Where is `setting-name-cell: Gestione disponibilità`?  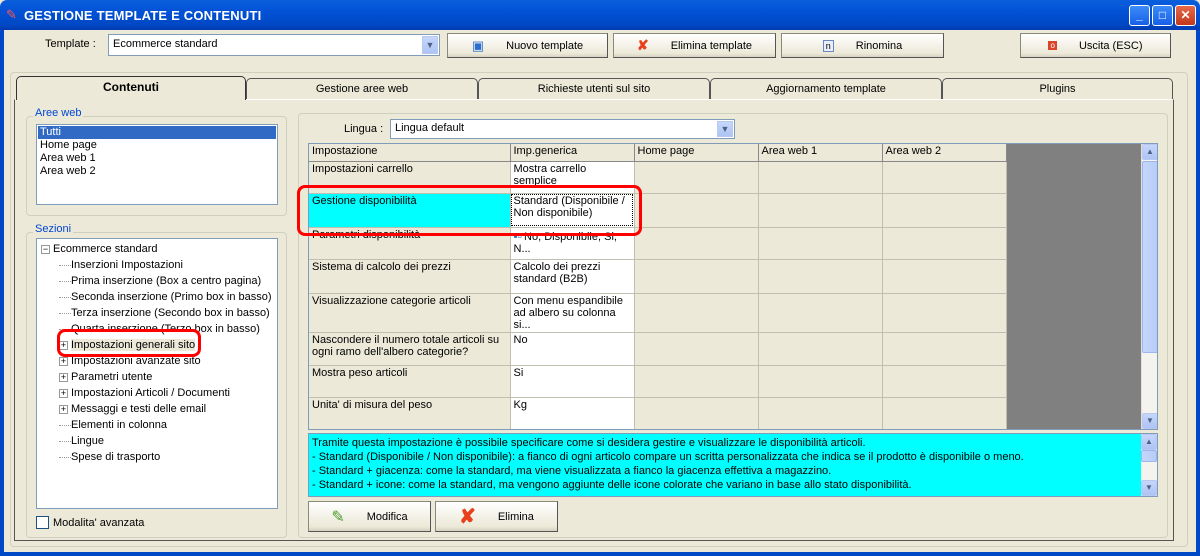 setting-name-cell: Gestione disponibilità is located at coordinates (410, 210).